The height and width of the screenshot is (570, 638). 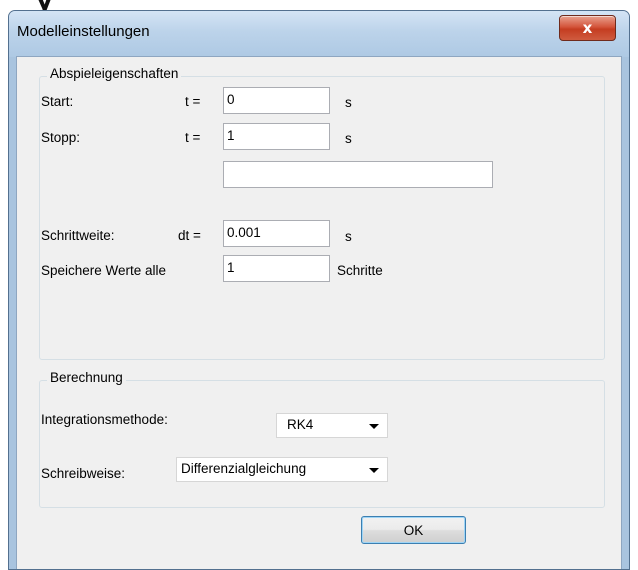 I want to click on start-label: Start:, so click(x=57, y=101).